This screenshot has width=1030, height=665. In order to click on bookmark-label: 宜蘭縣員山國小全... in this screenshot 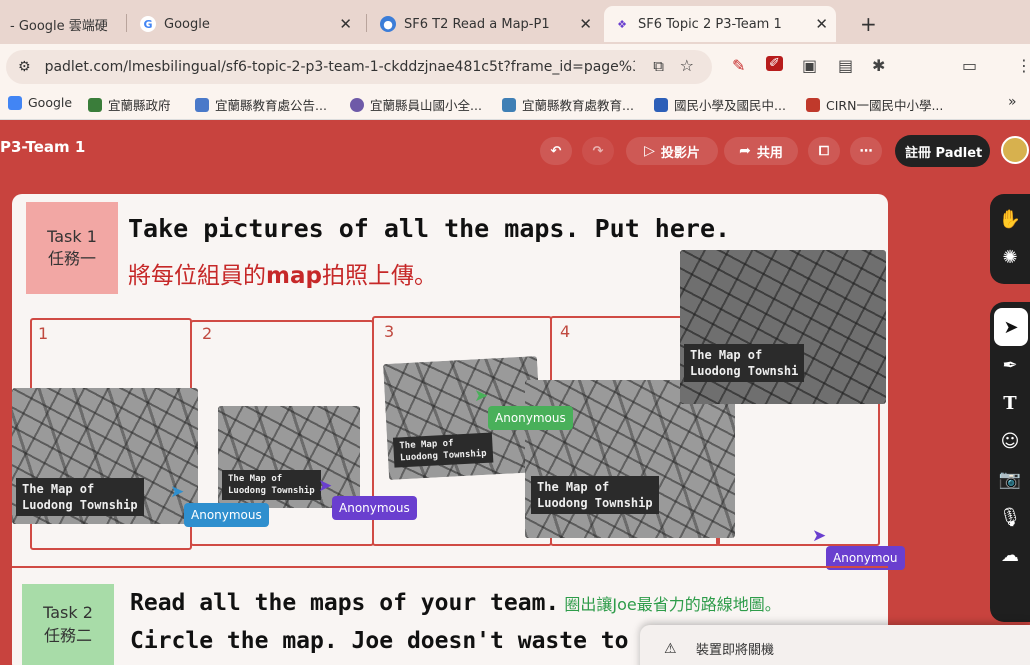, I will do `click(426, 105)`.